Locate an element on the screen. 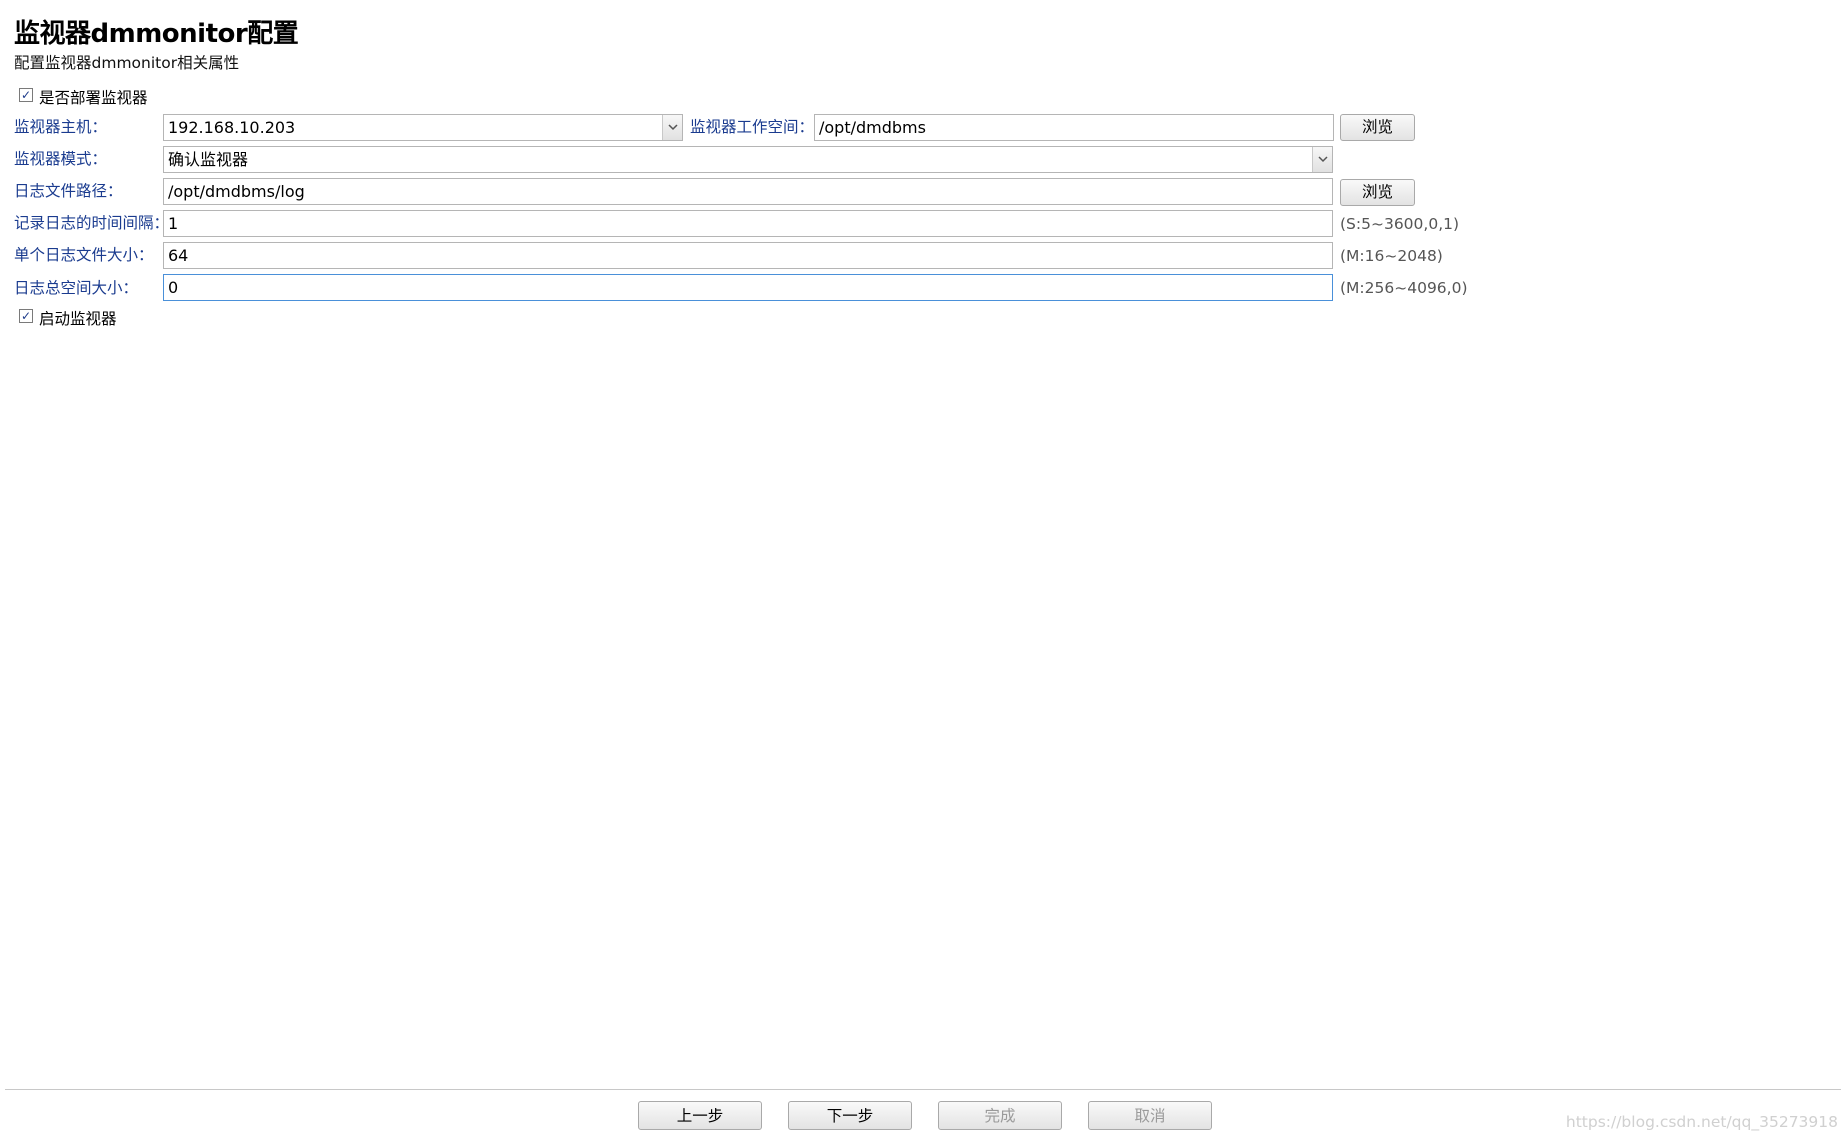 Image resolution: width=1846 pixels, height=1143 pixels. workspace-input: /opt/dmdbms is located at coordinates (1074, 127).